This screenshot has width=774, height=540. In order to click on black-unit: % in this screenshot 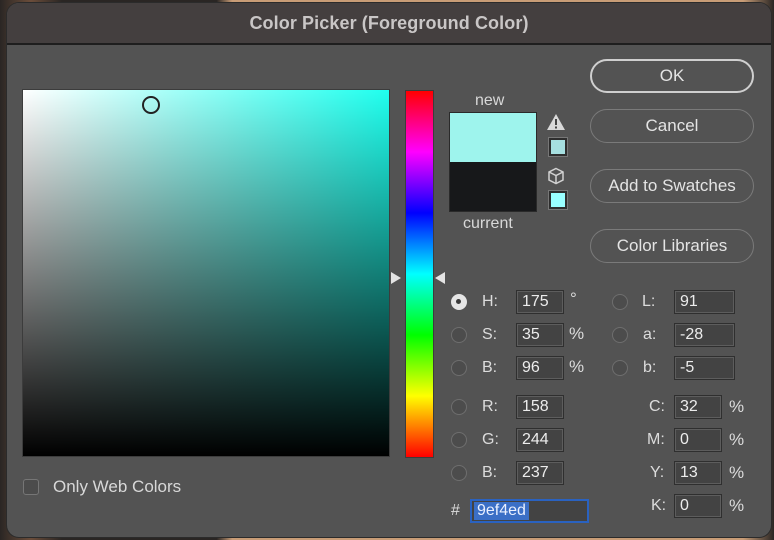, I will do `click(737, 505)`.